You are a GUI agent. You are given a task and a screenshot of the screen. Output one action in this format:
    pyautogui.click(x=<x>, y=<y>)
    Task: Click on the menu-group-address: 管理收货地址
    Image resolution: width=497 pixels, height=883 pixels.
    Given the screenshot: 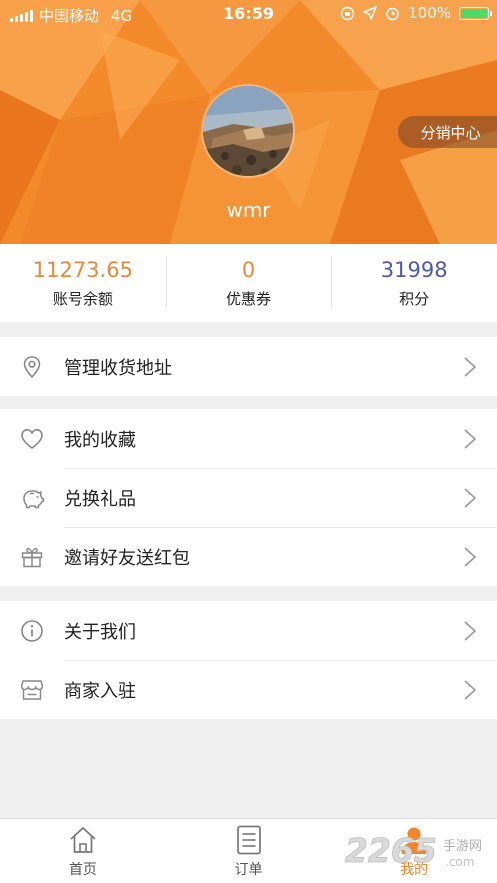 What is the action you would take?
    pyautogui.click(x=248, y=366)
    